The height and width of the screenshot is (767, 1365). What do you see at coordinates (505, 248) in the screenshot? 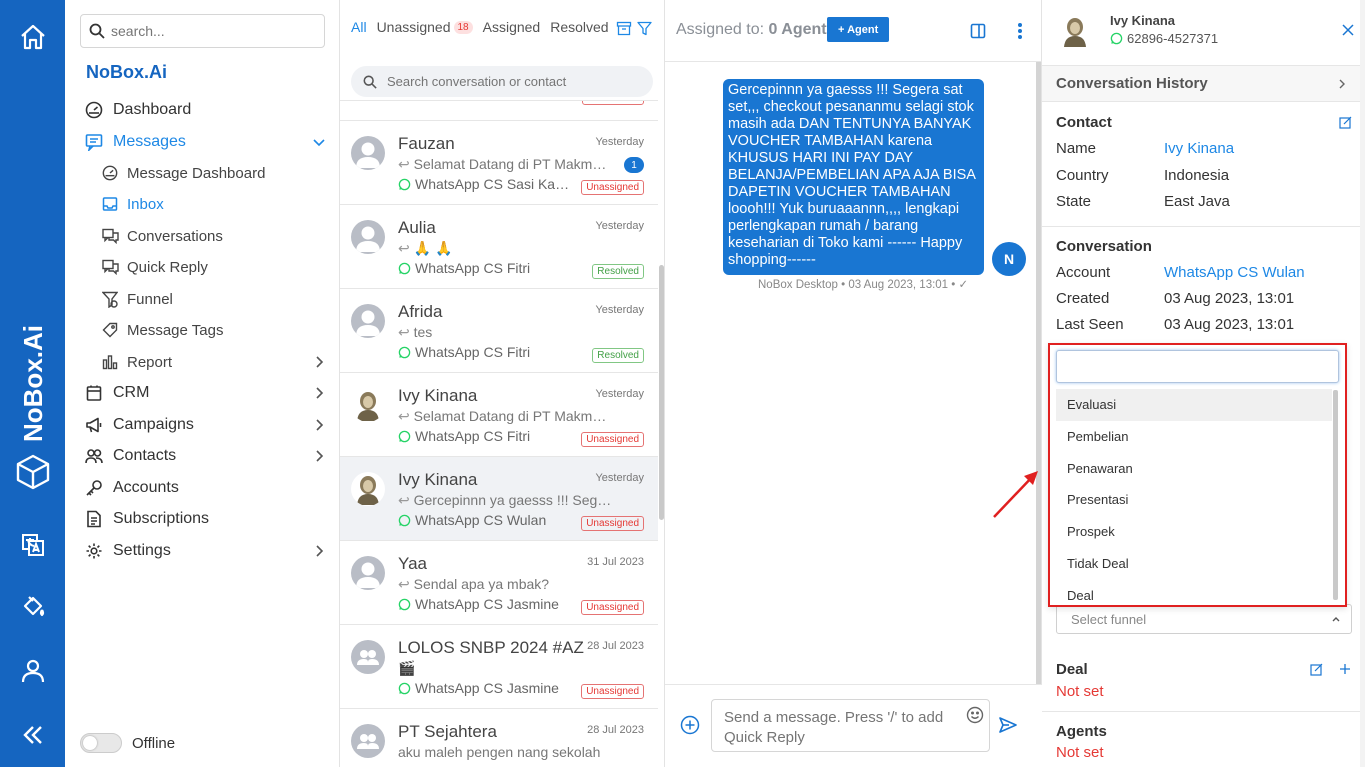
I see `message-preview: ↩ 🙏 🙏` at bounding box center [505, 248].